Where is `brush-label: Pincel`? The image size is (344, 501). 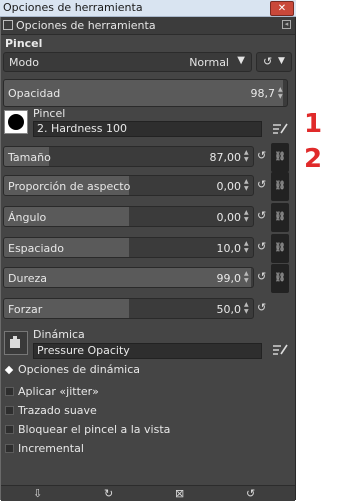
brush-label: Pincel is located at coordinates (49, 113).